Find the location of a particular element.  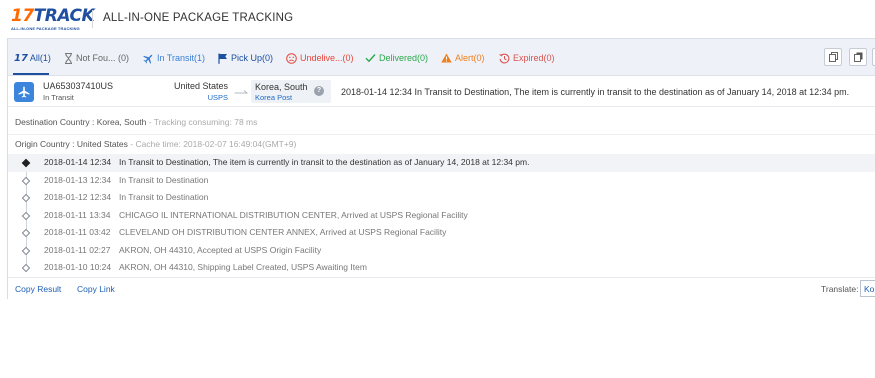

17track-logo-icon: 17 is located at coordinates (21, 58).